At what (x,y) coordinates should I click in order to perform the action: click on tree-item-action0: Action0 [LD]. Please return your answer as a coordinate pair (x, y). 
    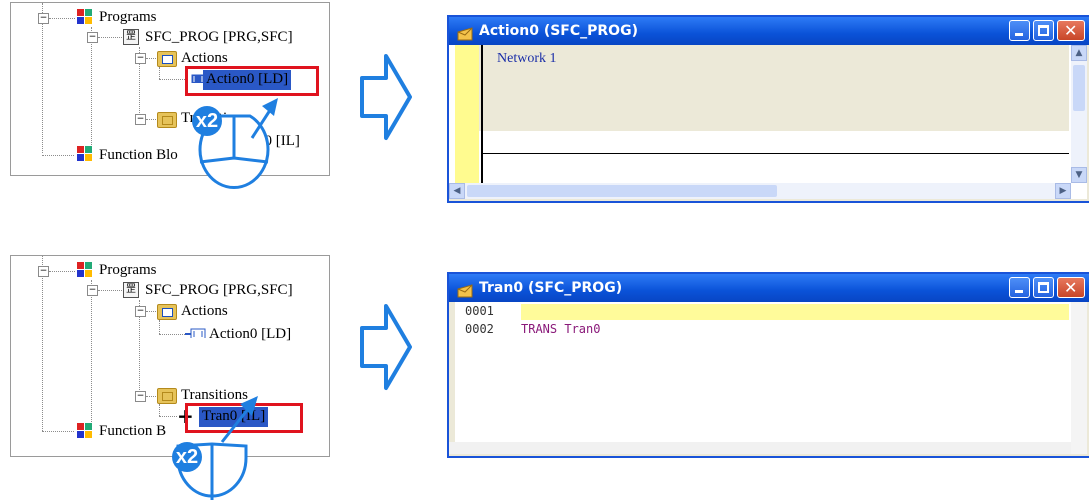
    Looking at the image, I should click on (250, 334).